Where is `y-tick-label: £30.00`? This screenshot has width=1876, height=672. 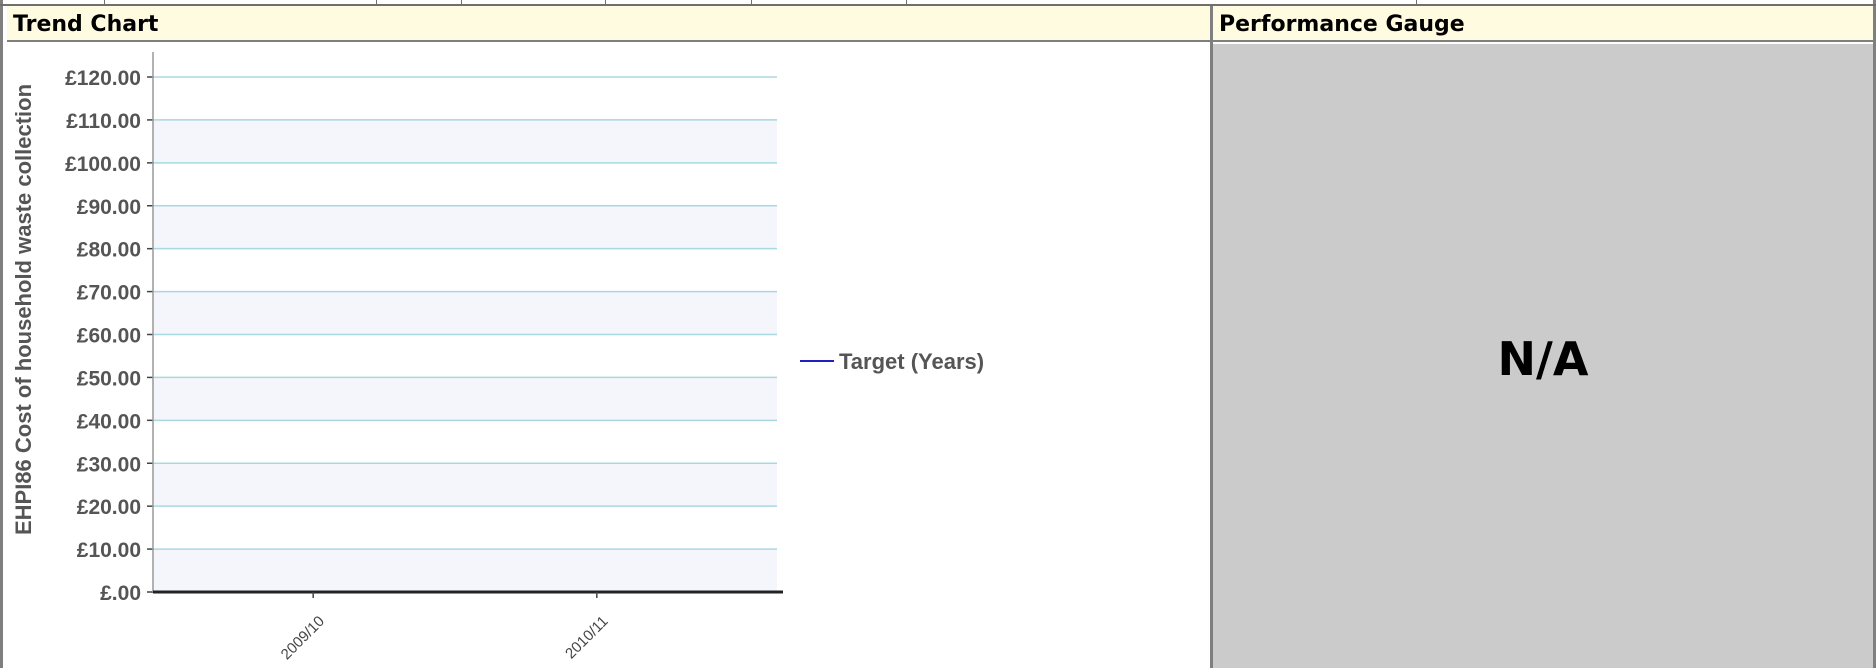
y-tick-label: £30.00 is located at coordinates (109, 464).